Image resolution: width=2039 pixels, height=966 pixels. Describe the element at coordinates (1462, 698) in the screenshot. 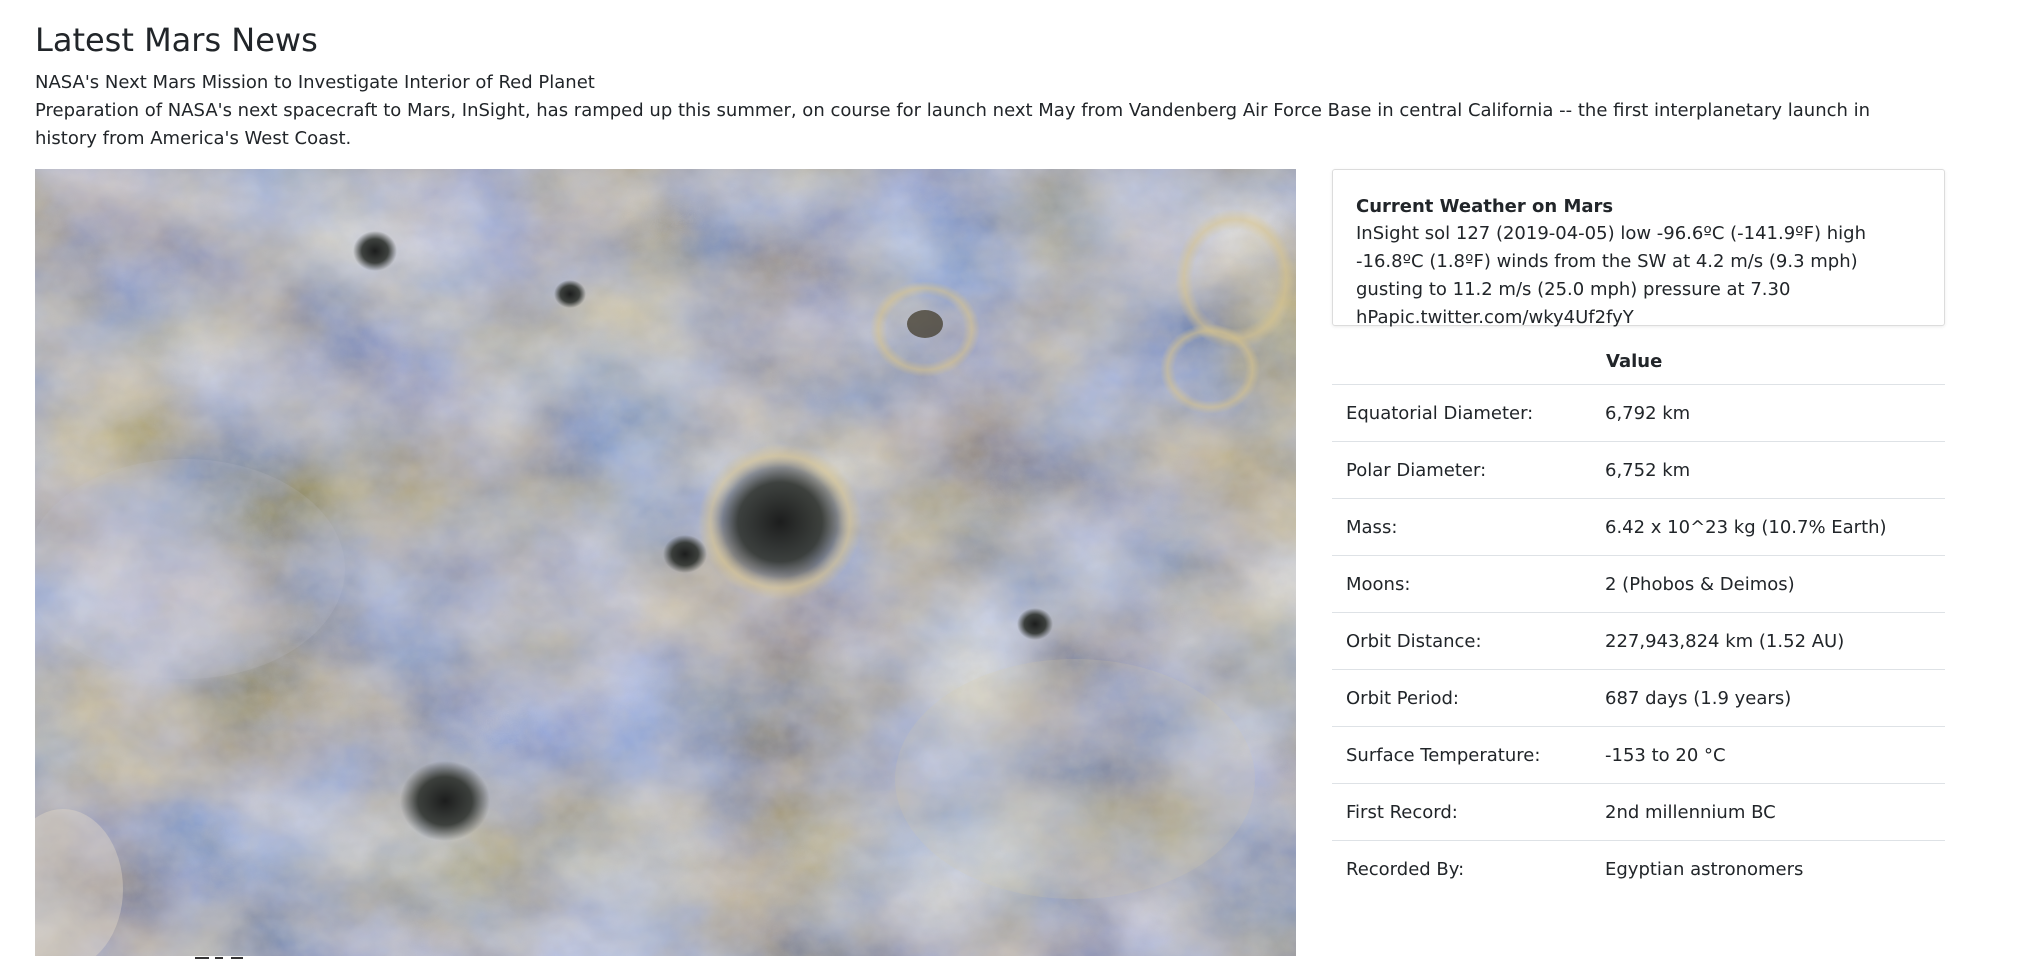

I see `fact-label: Orbit Period:` at that location.